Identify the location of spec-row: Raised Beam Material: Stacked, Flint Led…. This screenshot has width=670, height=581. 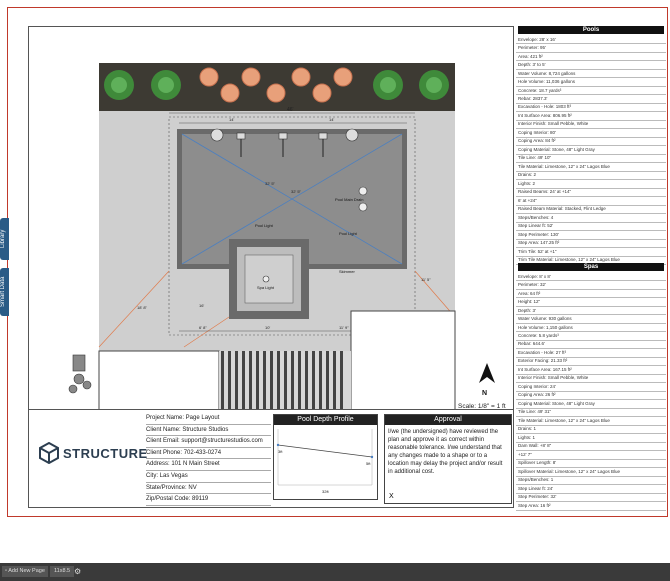
(591, 210).